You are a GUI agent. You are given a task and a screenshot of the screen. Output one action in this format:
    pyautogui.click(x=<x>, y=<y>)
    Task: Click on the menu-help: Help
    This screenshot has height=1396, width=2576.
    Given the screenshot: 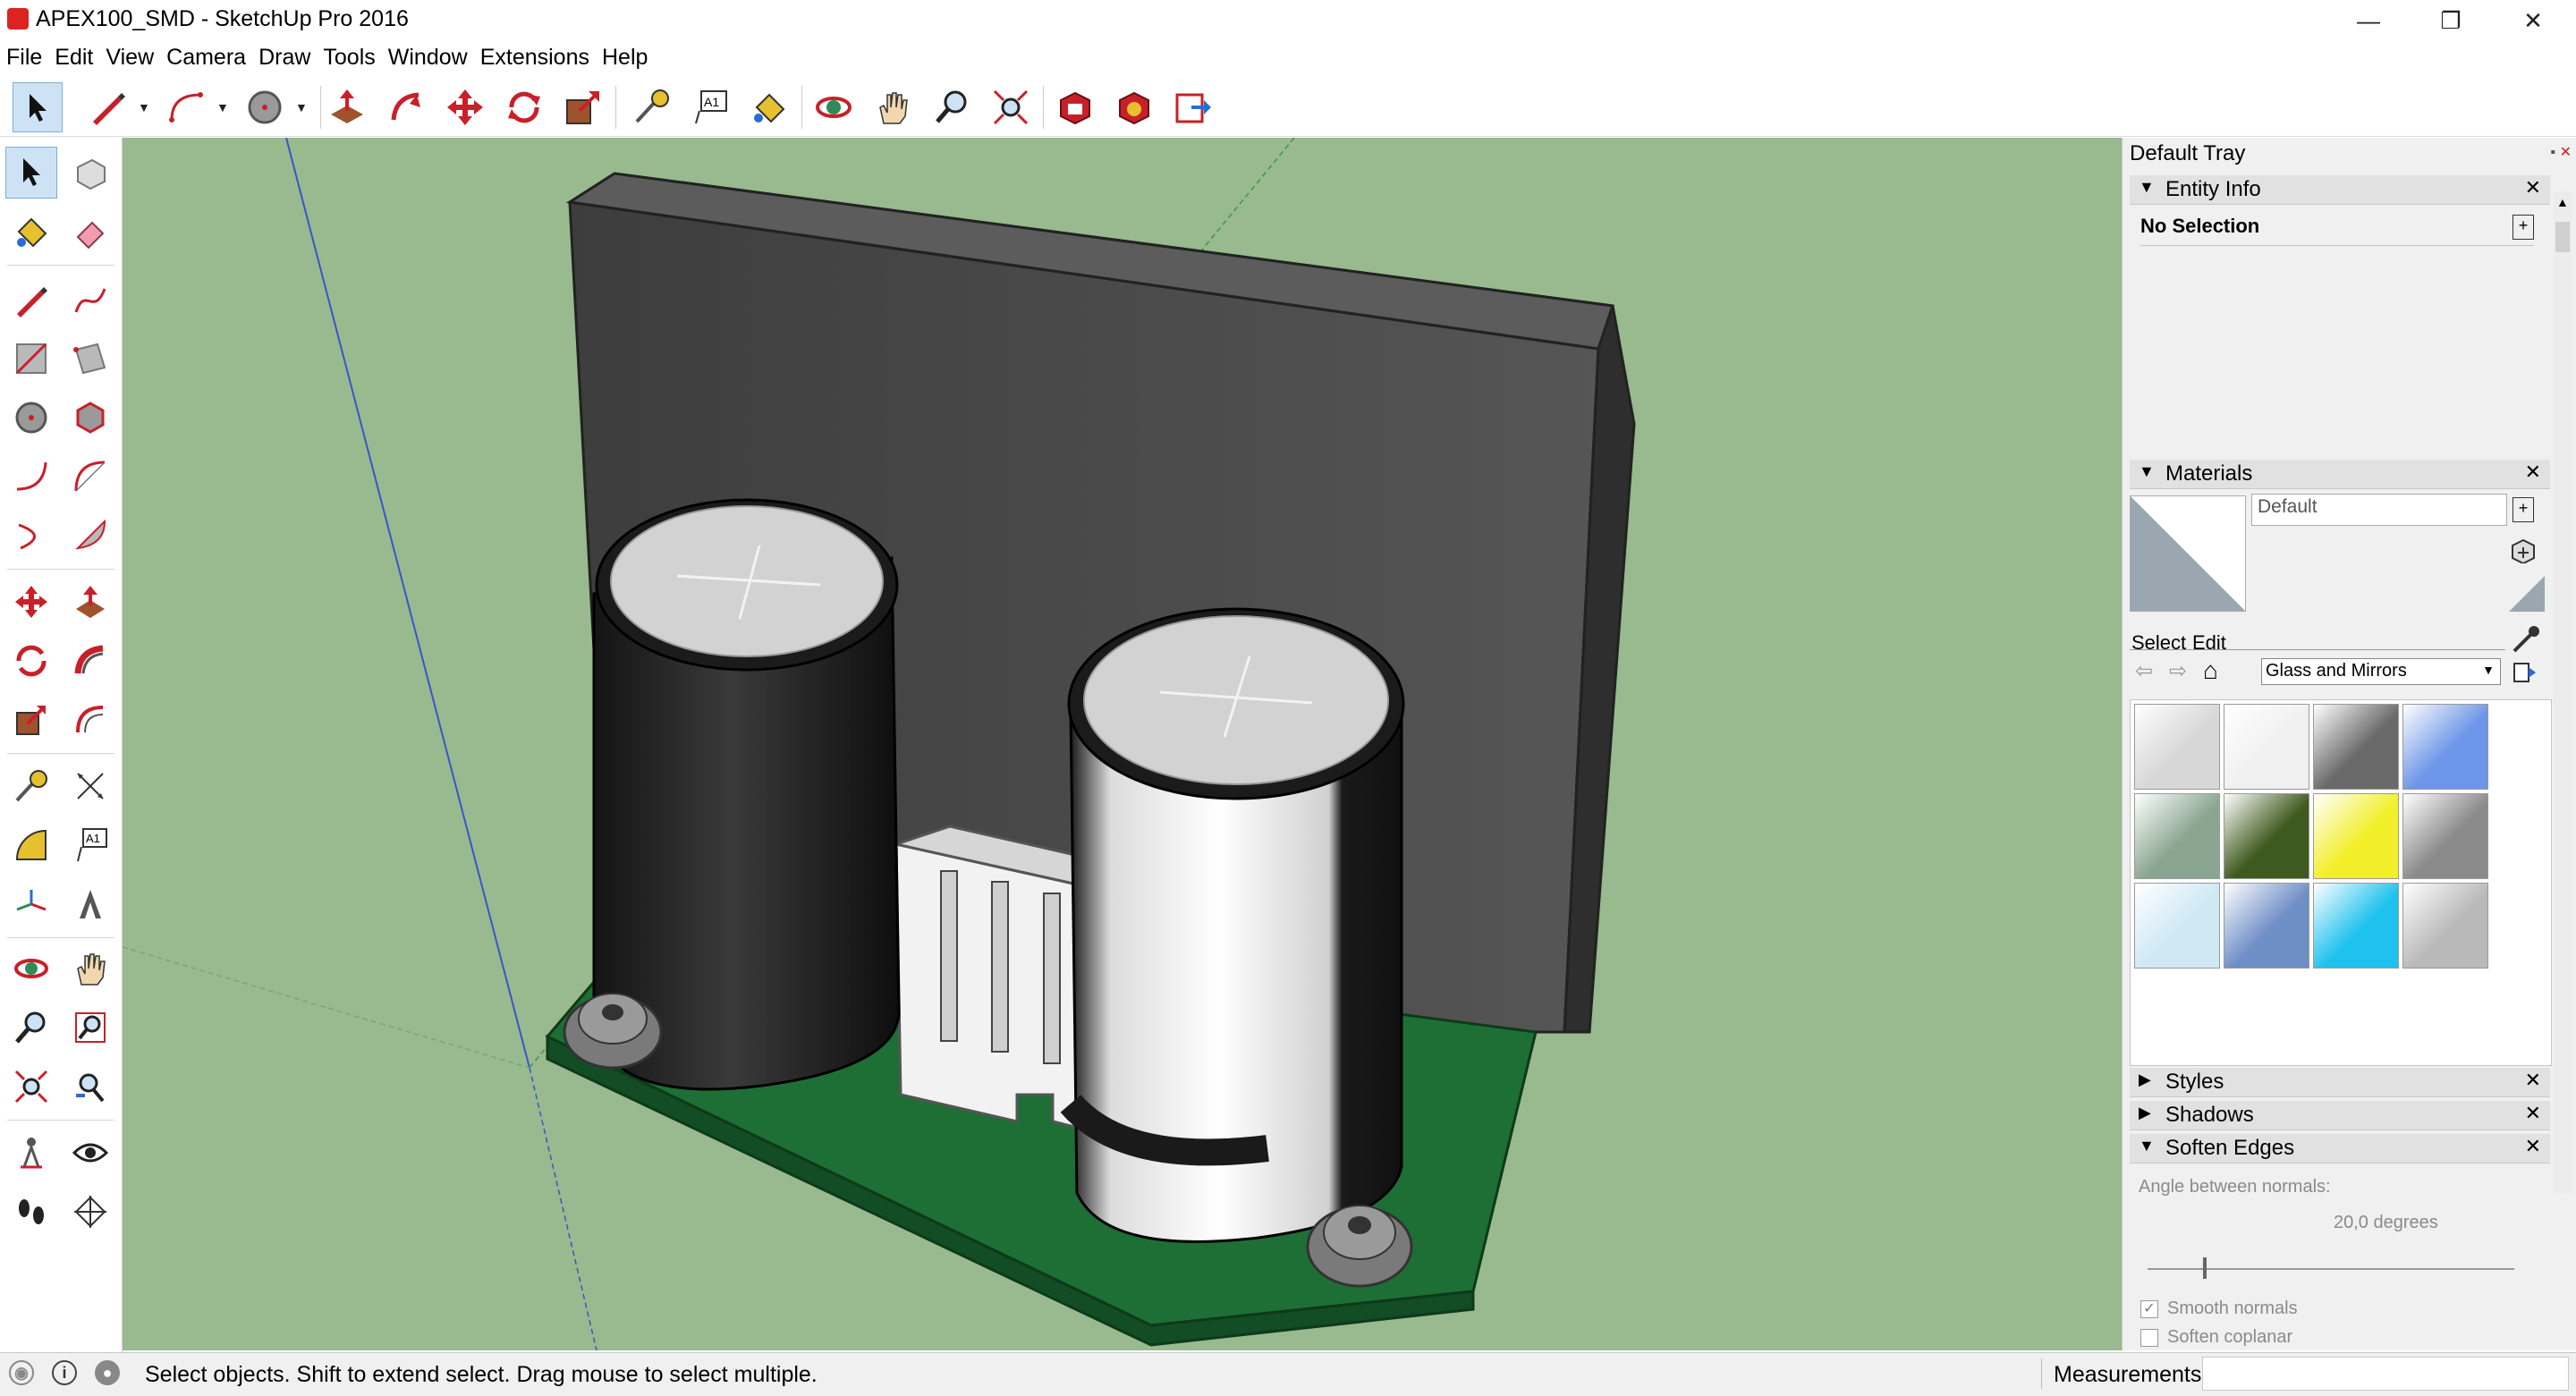 What is the action you would take?
    pyautogui.click(x=625, y=57)
    